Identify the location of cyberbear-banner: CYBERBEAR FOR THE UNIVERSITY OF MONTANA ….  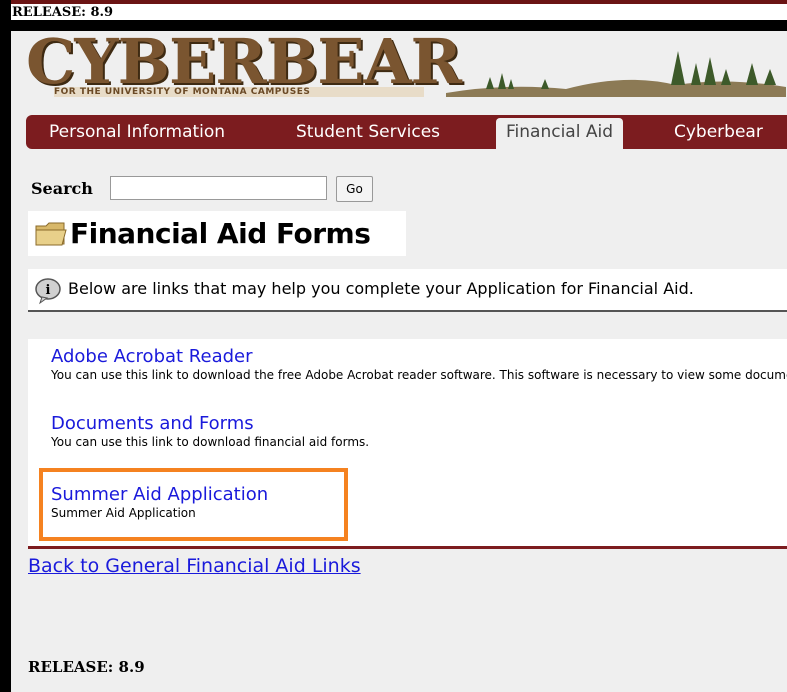
(406, 65).